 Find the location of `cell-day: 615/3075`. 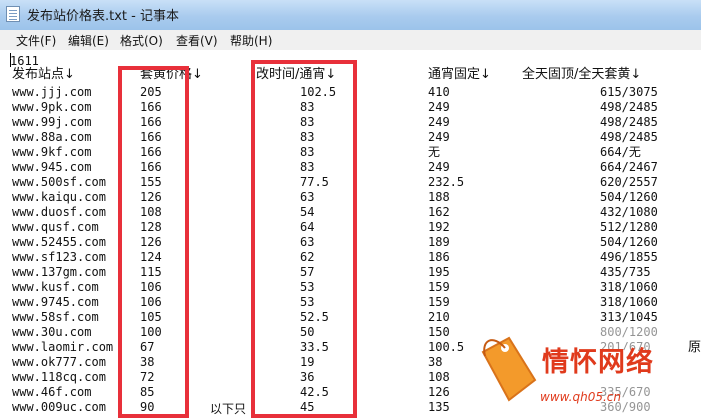

cell-day: 615/3075 is located at coordinates (629, 92).